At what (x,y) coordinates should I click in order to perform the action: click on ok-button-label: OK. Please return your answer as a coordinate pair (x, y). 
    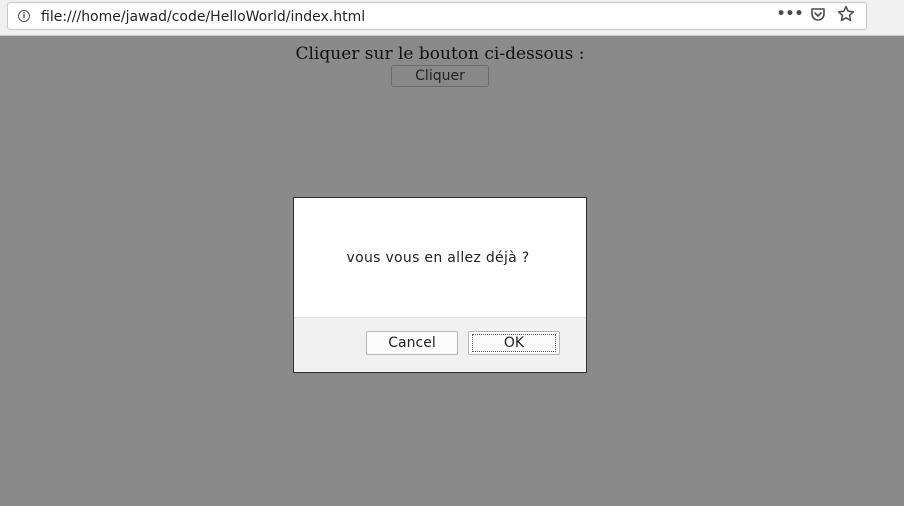
    Looking at the image, I should click on (514, 343).